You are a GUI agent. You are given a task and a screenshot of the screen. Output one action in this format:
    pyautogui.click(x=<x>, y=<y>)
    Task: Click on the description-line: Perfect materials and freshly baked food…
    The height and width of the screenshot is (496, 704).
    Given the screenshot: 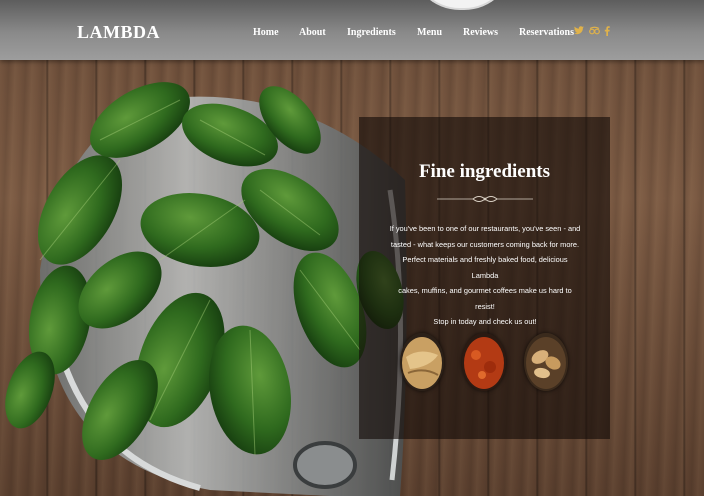 What is the action you would take?
    pyautogui.click(x=485, y=267)
    